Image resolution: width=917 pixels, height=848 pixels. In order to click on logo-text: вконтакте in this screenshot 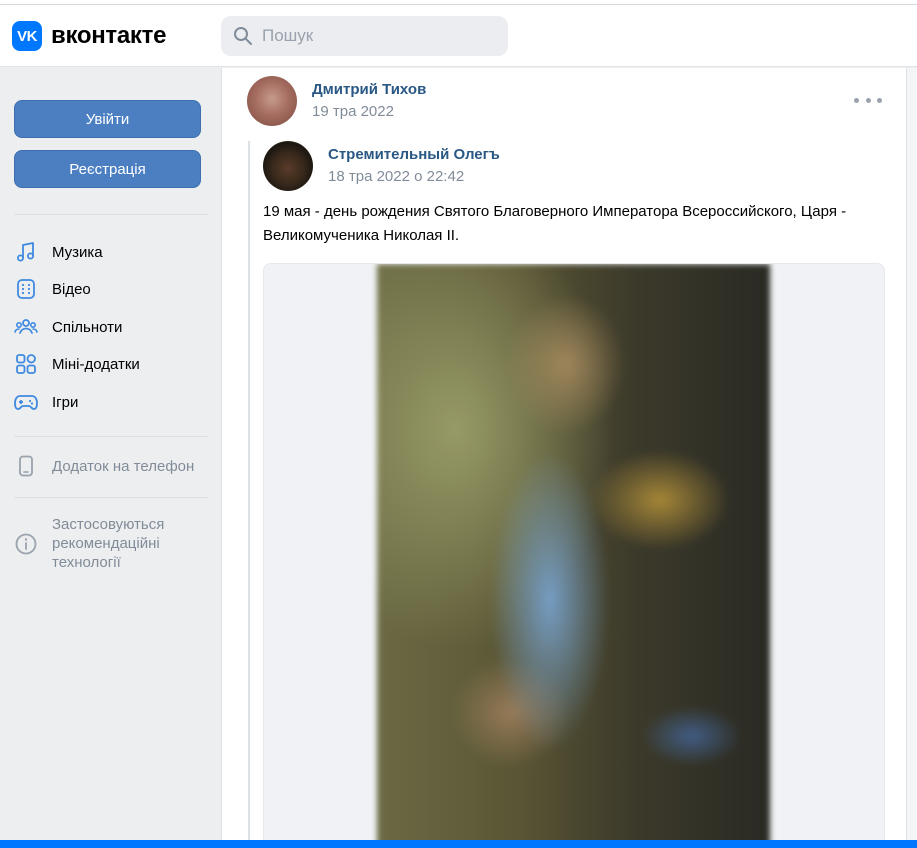, I will do `click(109, 35)`.